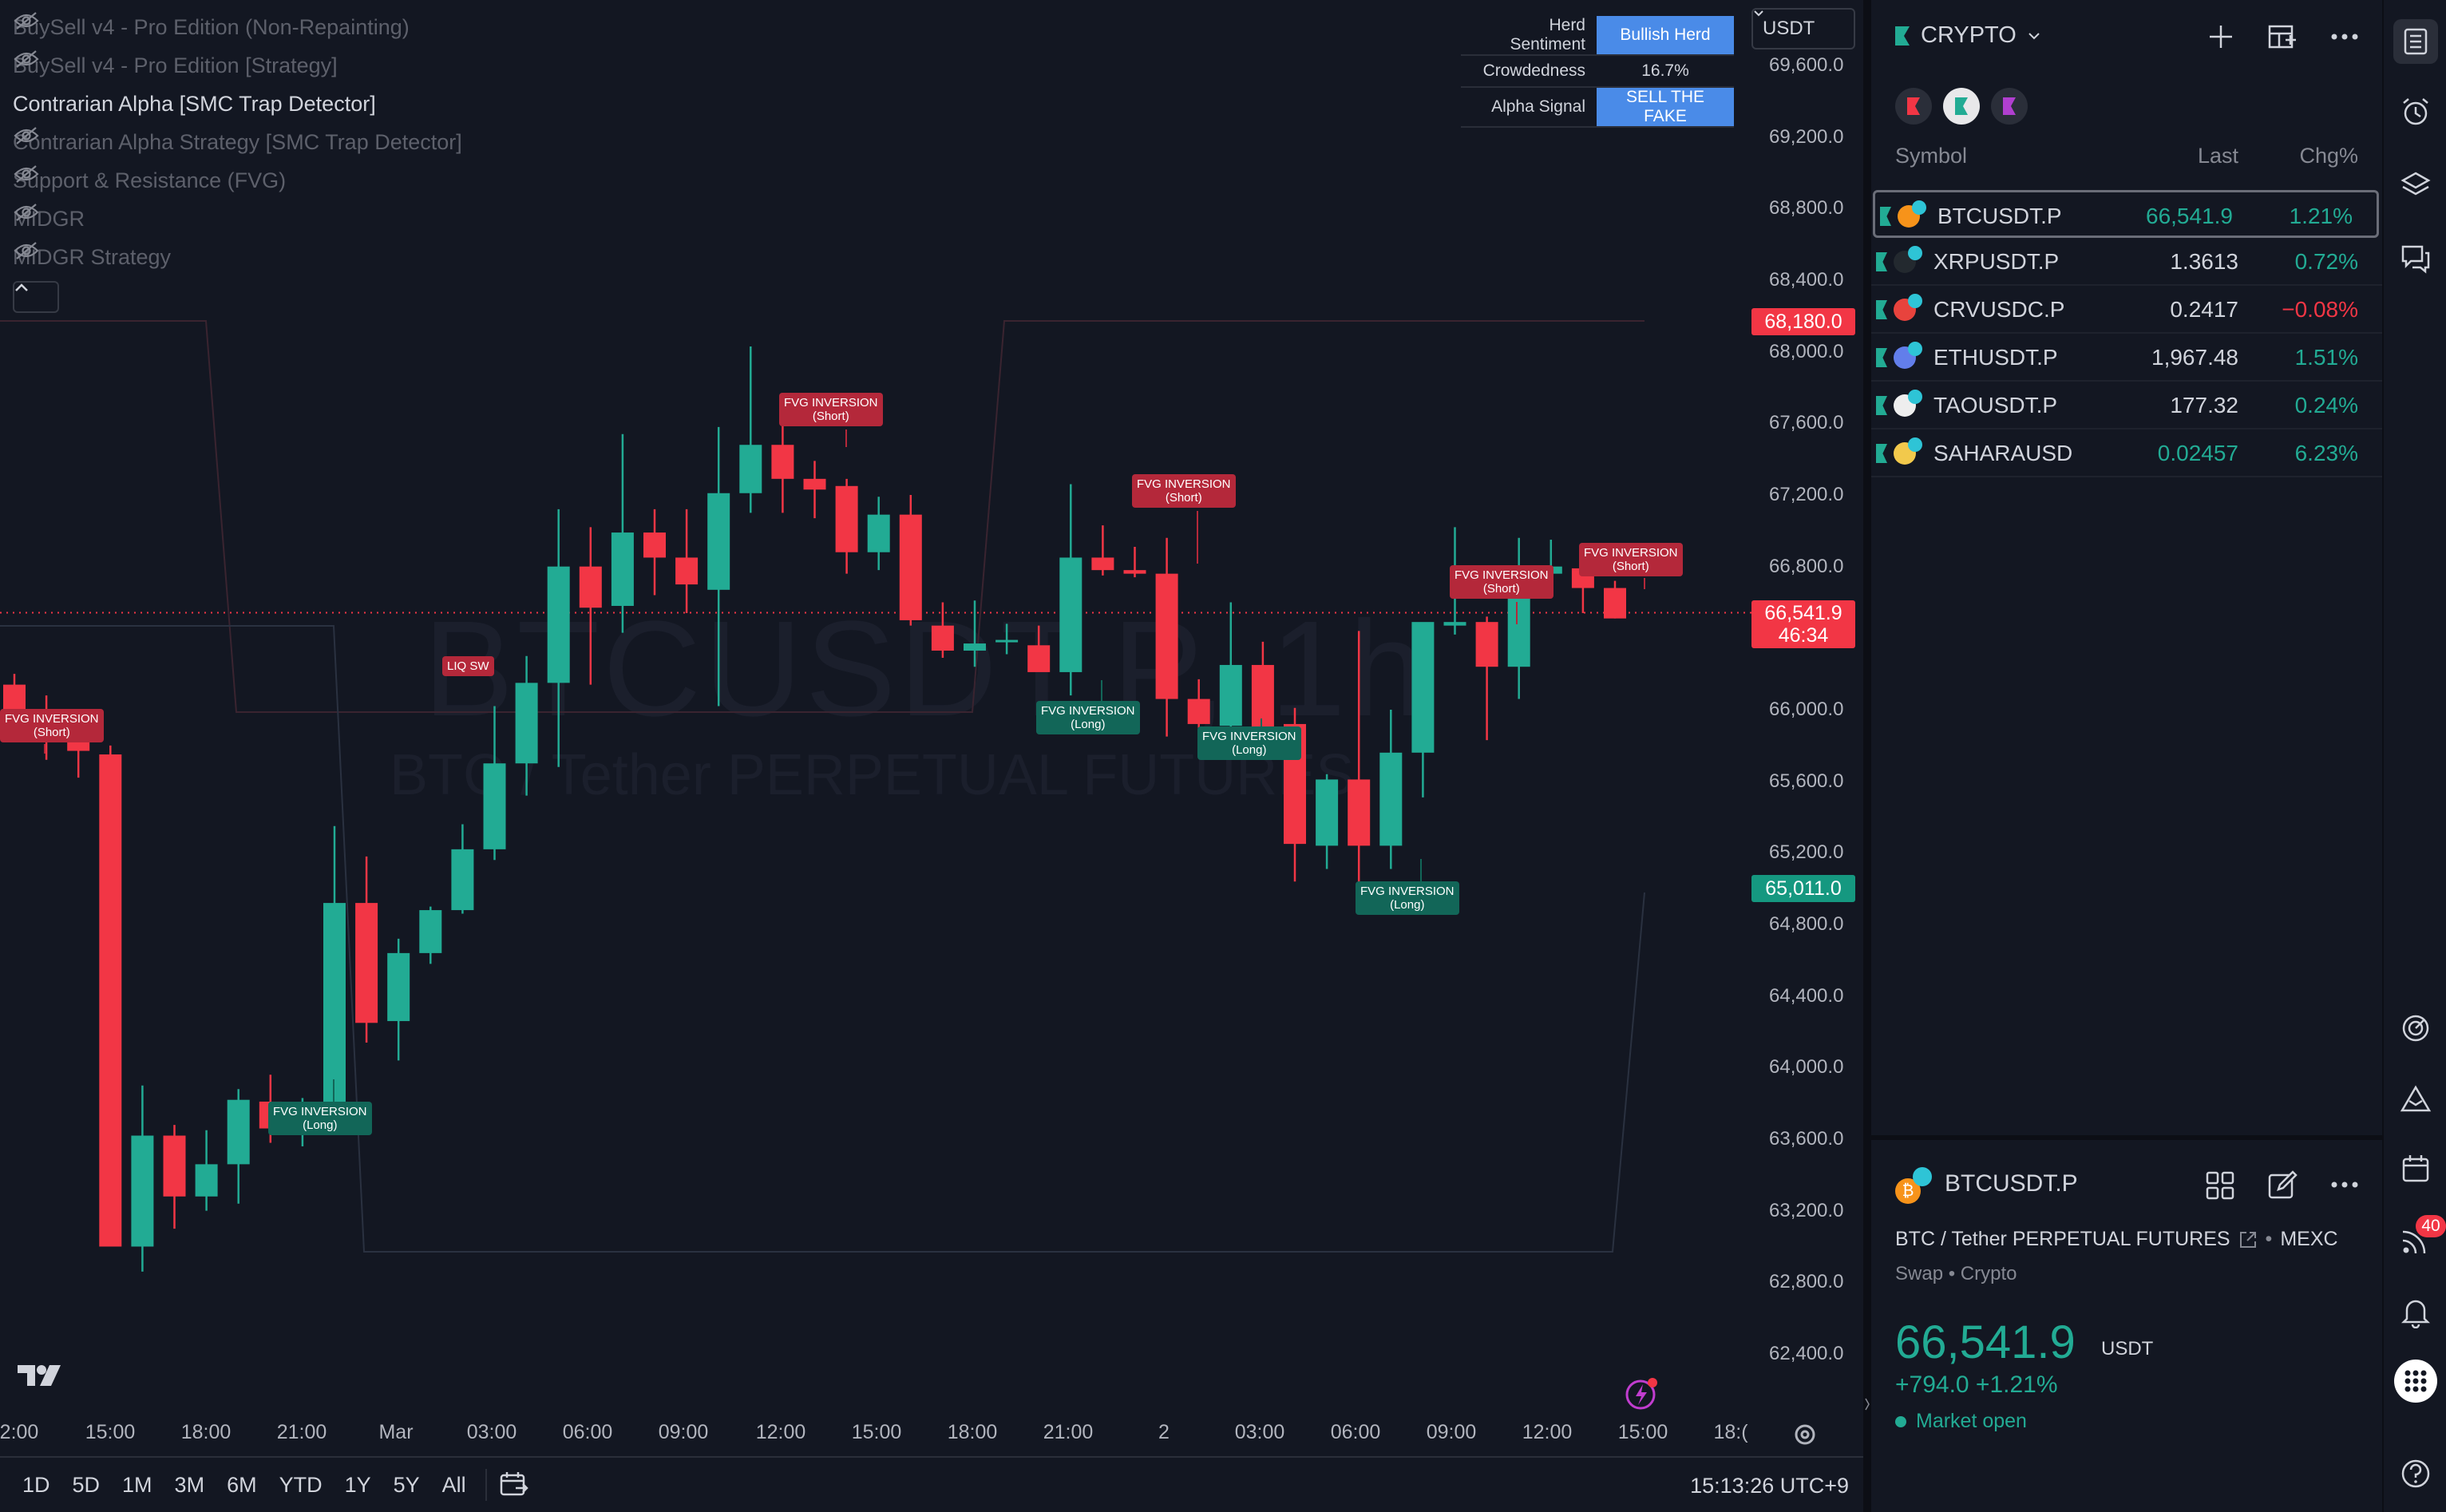  Describe the element at coordinates (2282, 37) in the screenshot. I see `advanced-view-icon` at that location.